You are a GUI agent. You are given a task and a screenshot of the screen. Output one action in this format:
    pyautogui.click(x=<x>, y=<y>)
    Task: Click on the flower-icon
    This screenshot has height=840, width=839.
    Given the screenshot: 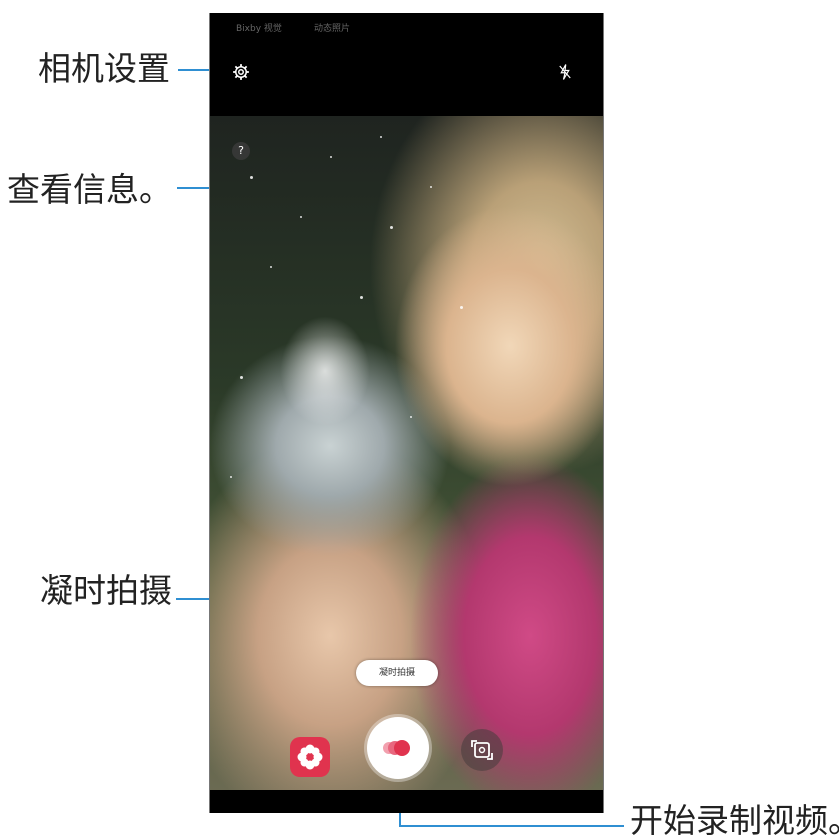 What is the action you would take?
    pyautogui.click(x=310, y=757)
    